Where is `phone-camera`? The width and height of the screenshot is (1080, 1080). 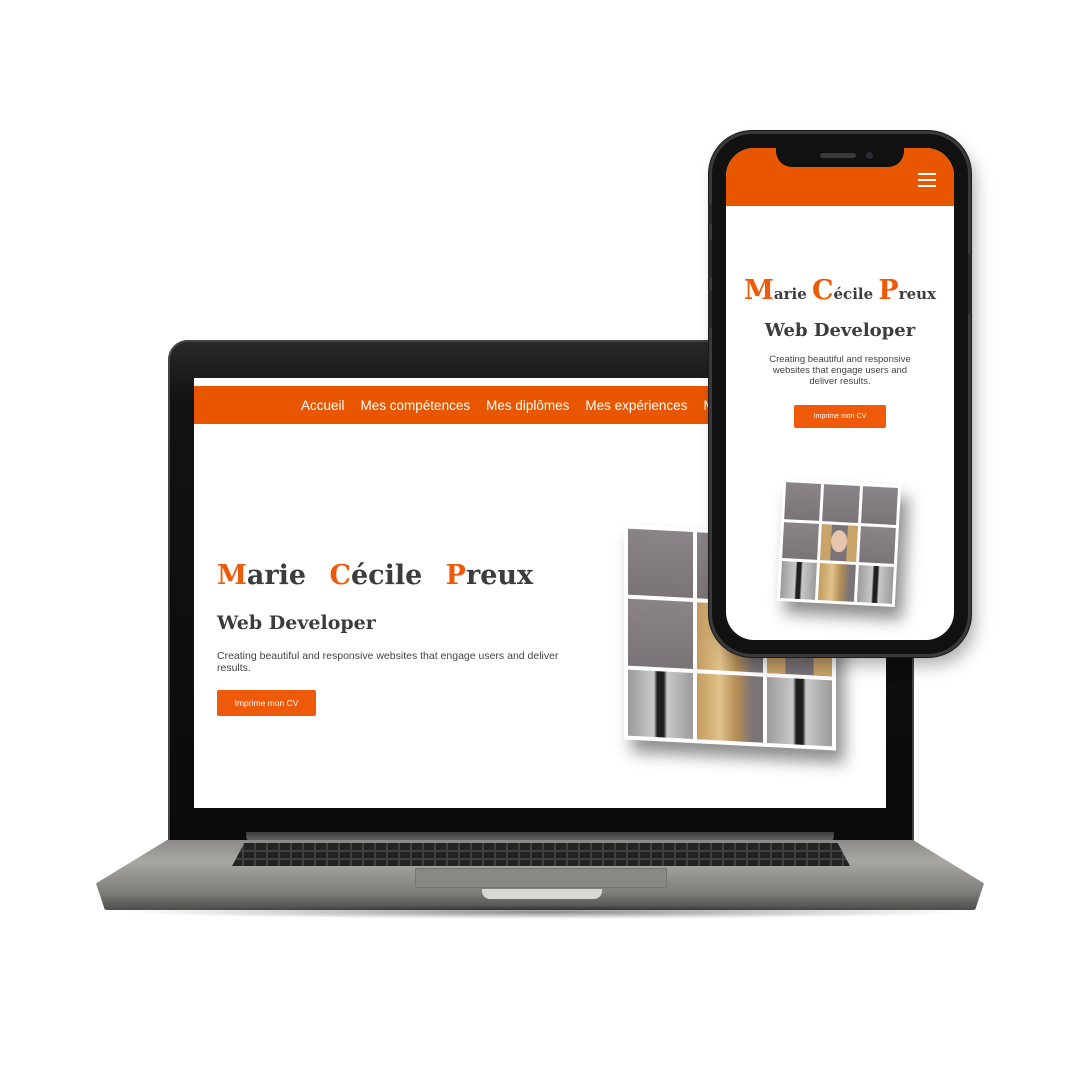 phone-camera is located at coordinates (869, 155).